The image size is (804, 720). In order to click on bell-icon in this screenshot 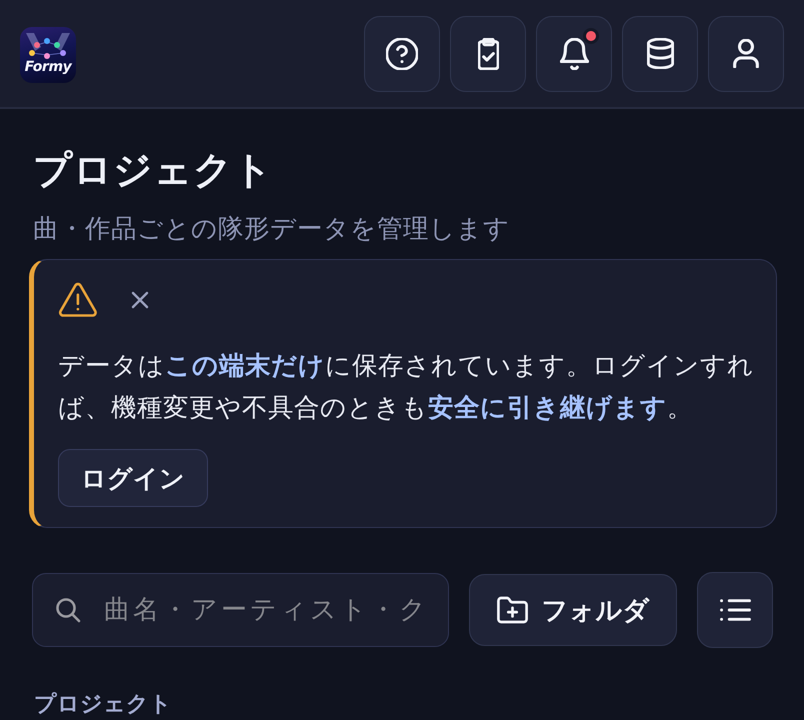, I will do `click(574, 54)`.